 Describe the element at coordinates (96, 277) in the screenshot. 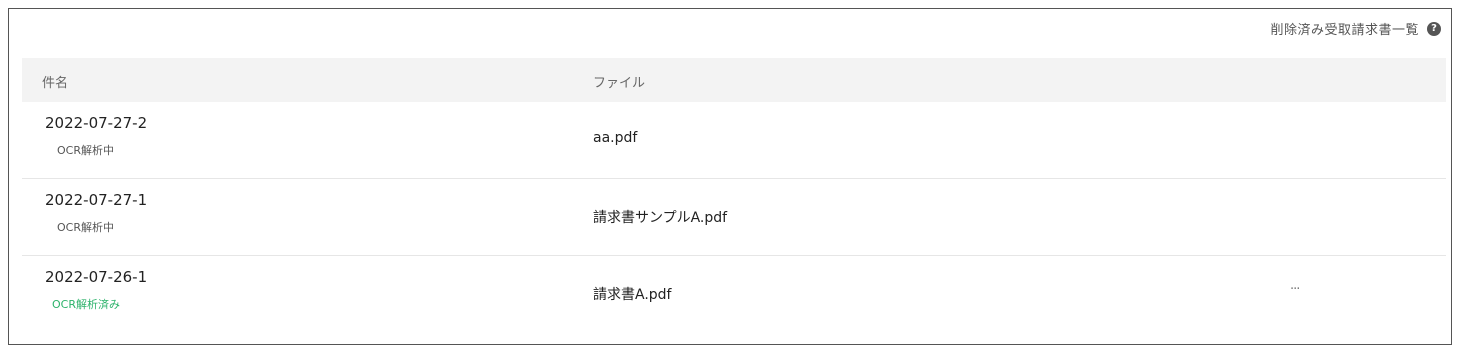

I see `subject-text: 2022-07-26-1` at that location.